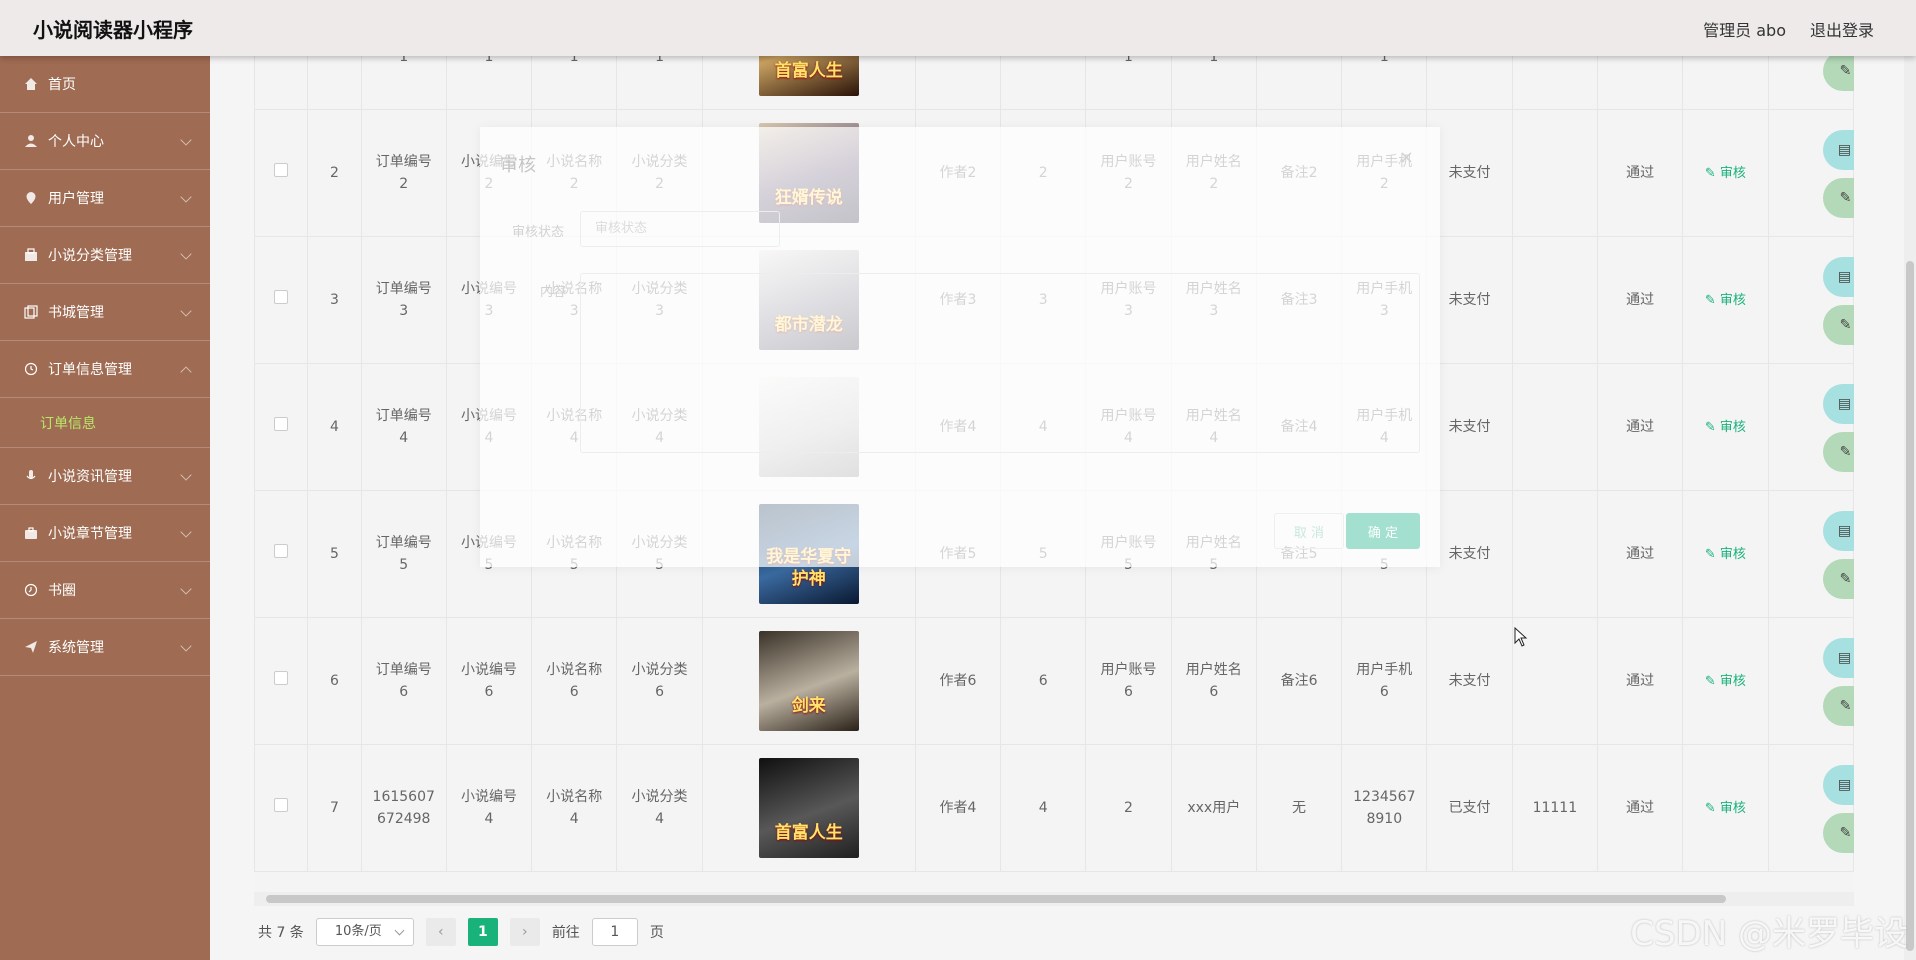  What do you see at coordinates (334, 300) in the screenshot?
I see `index-cell: 3` at bounding box center [334, 300].